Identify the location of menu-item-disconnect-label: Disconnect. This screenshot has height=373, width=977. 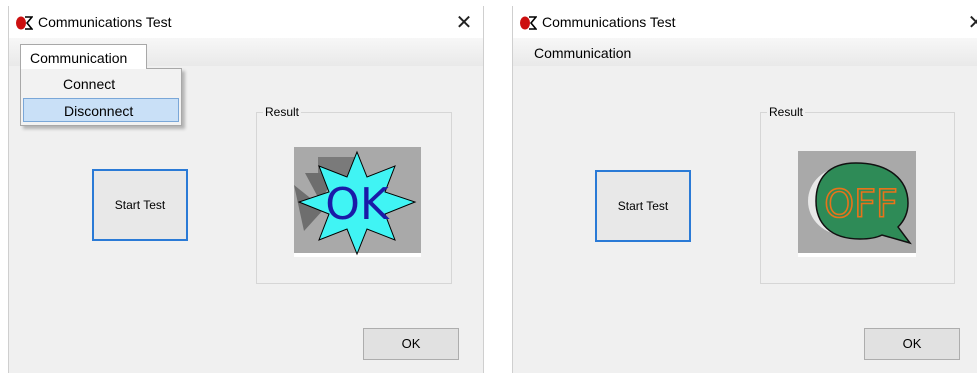
(99, 111).